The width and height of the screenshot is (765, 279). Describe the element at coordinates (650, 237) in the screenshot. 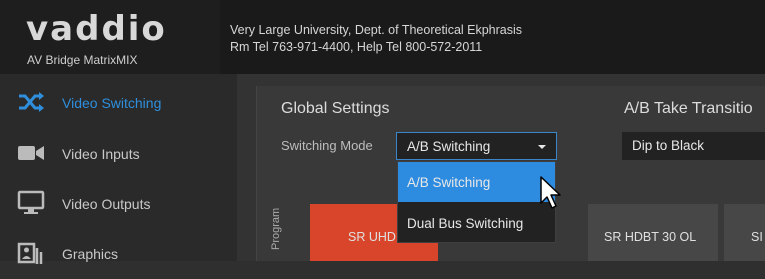

I see `tile-label: SR HDBT 30 OL` at that location.